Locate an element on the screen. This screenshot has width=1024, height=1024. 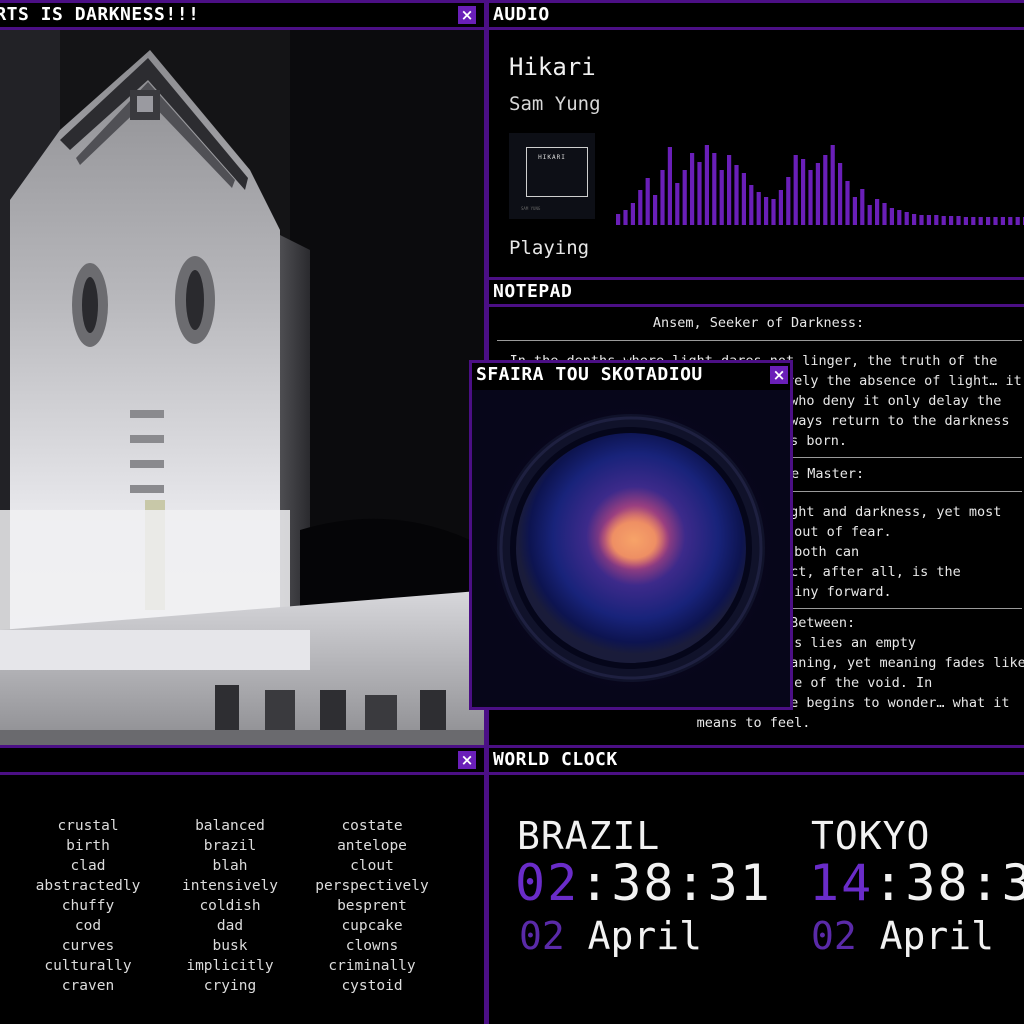
word-item: implicitly is located at coordinates (230, 966).